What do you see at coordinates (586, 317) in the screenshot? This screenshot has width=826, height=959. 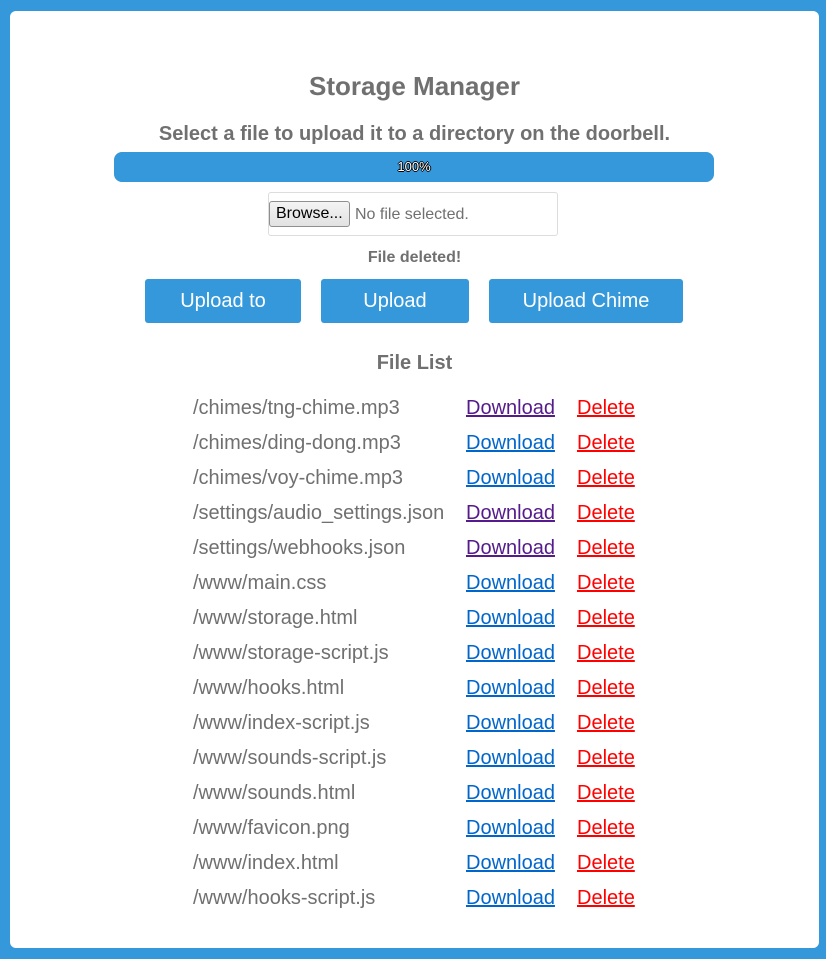 I see `upload-chime-sound-button: Upload Chime Sound` at bounding box center [586, 317].